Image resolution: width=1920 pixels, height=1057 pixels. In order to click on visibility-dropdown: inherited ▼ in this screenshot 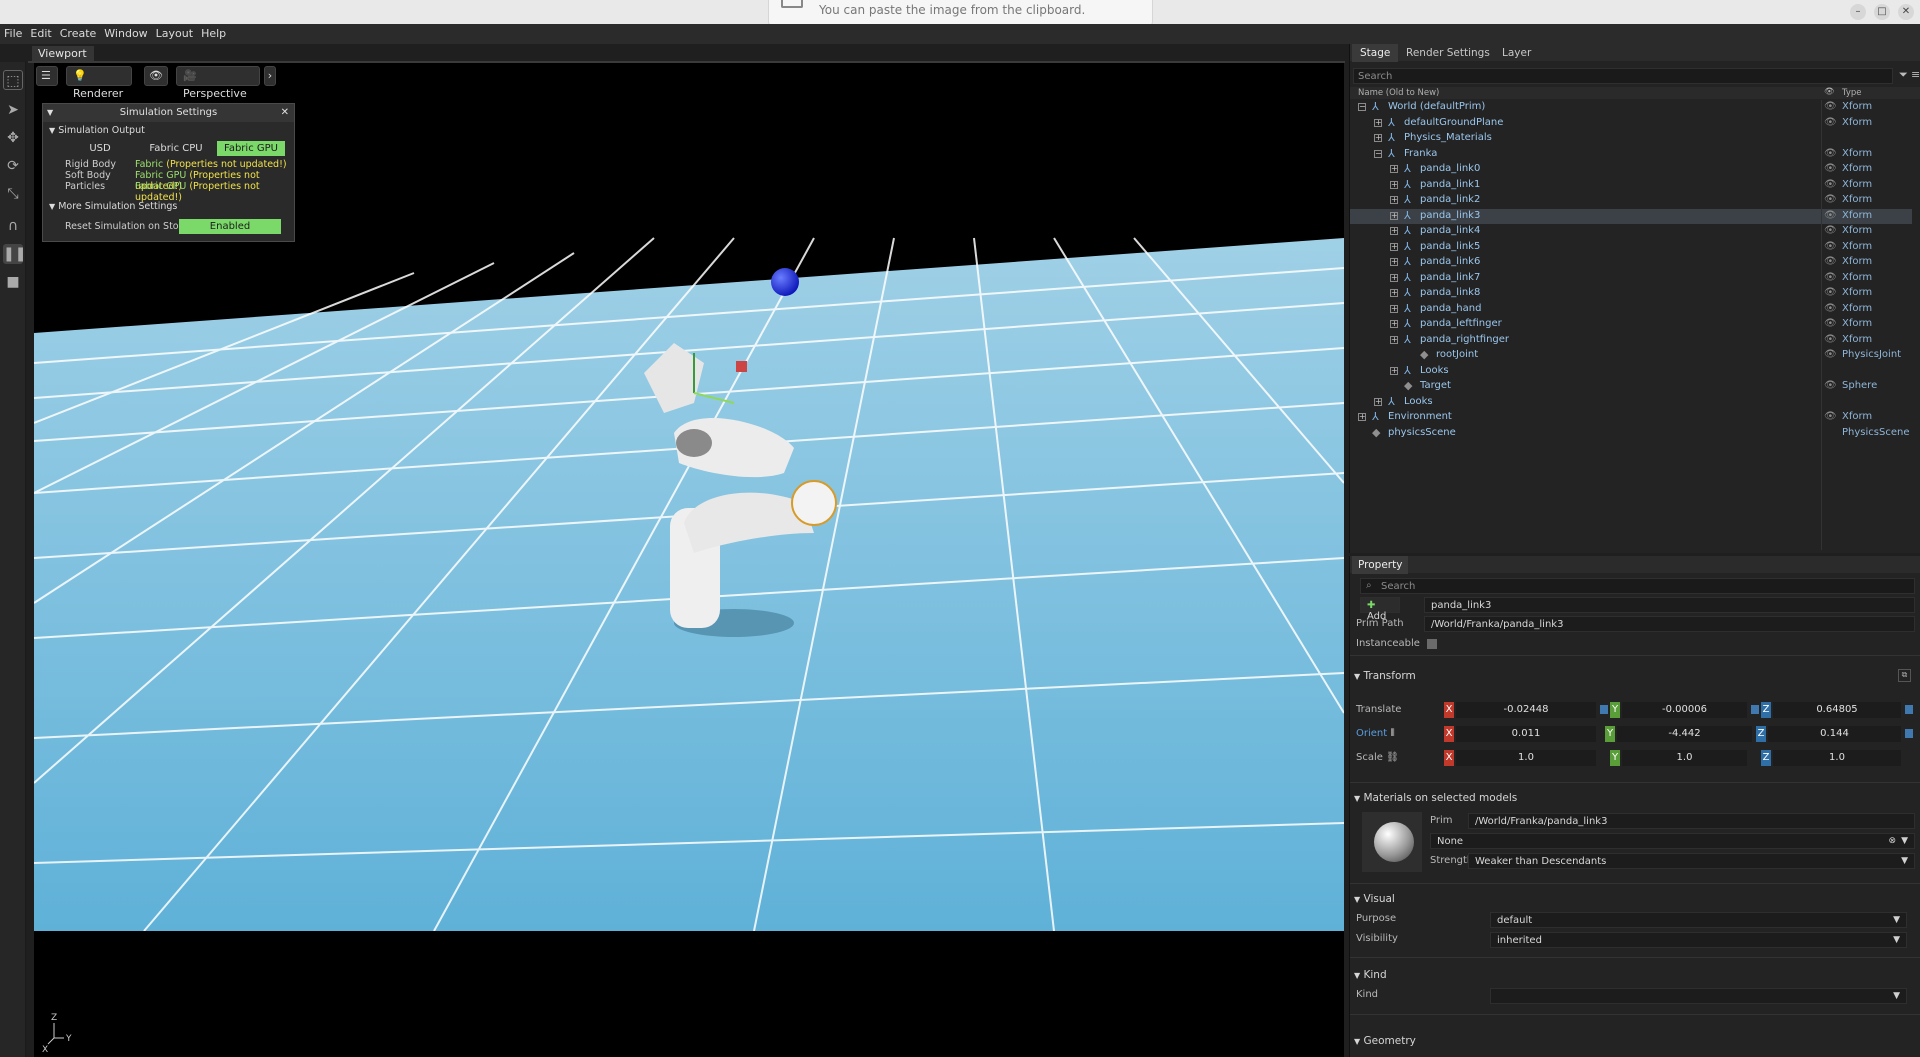, I will do `click(1698, 940)`.